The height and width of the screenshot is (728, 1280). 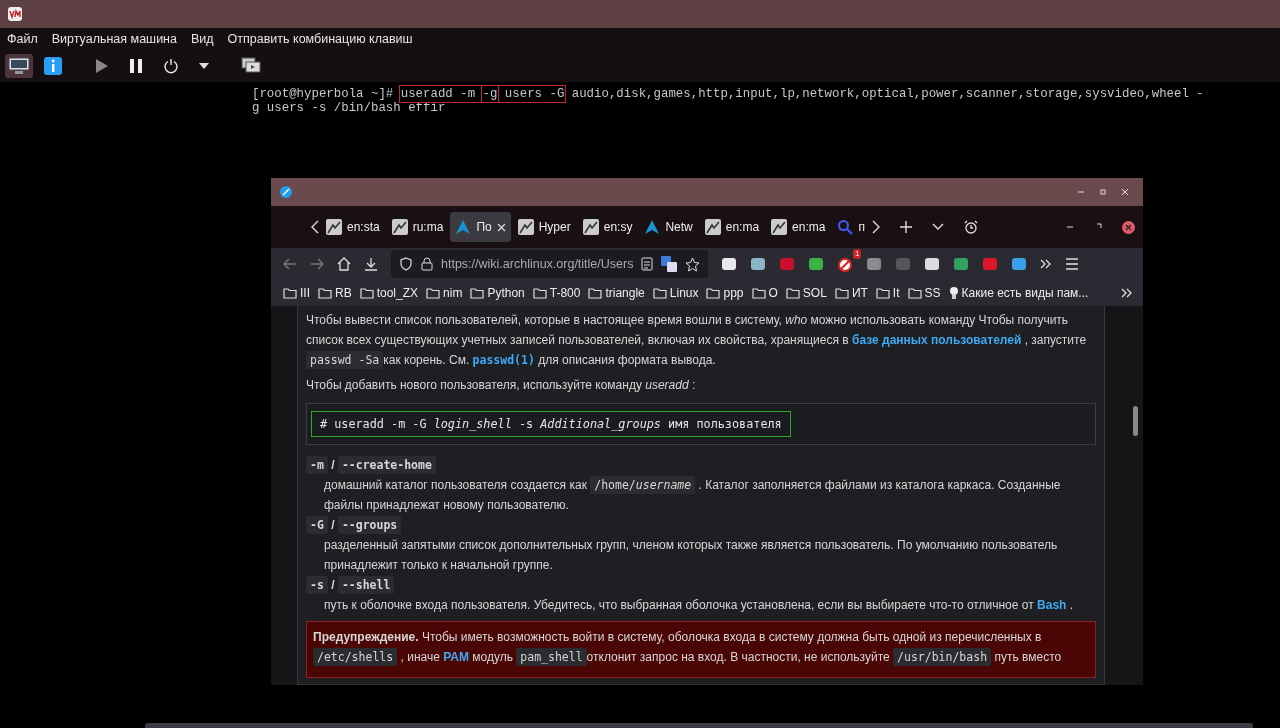 What do you see at coordinates (320, 39) in the screenshot?
I see `menu-item: Отправить комбинацию клавиш` at bounding box center [320, 39].